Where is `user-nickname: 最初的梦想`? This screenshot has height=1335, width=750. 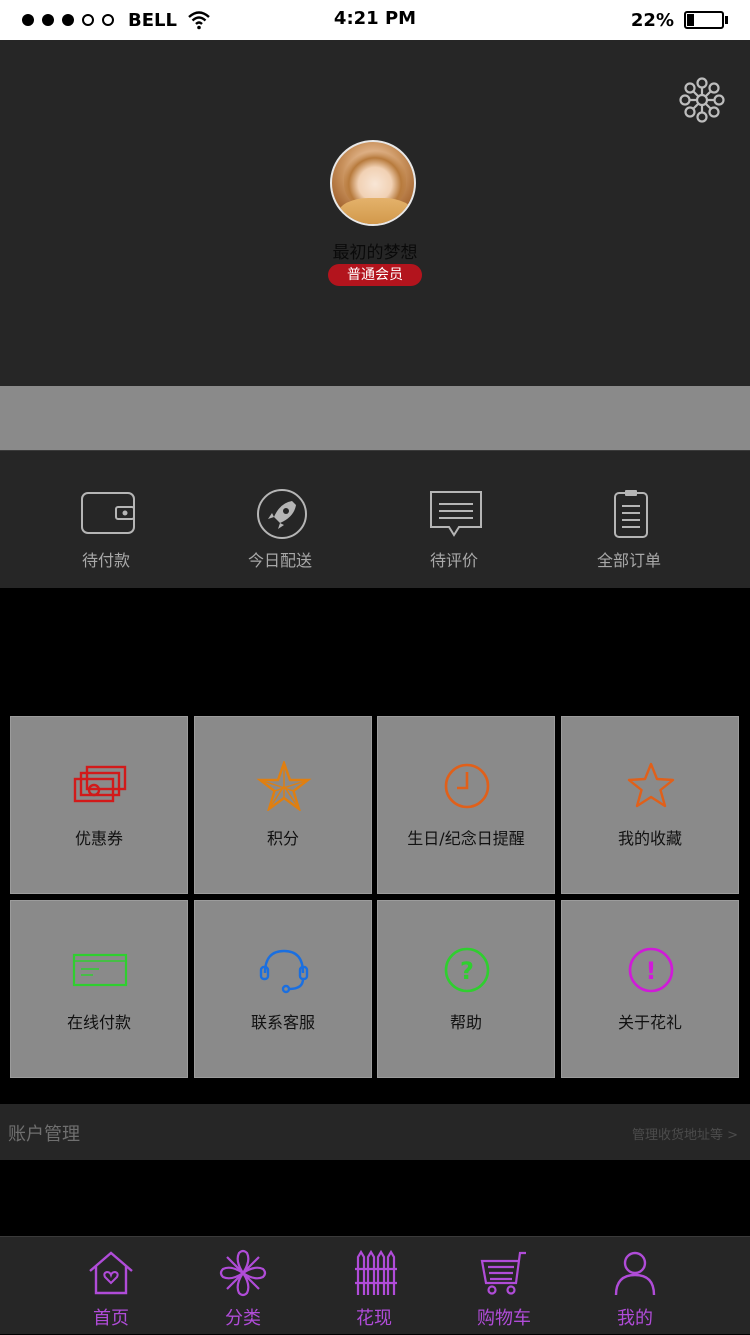 user-nickname: 最初的梦想 is located at coordinates (375, 253).